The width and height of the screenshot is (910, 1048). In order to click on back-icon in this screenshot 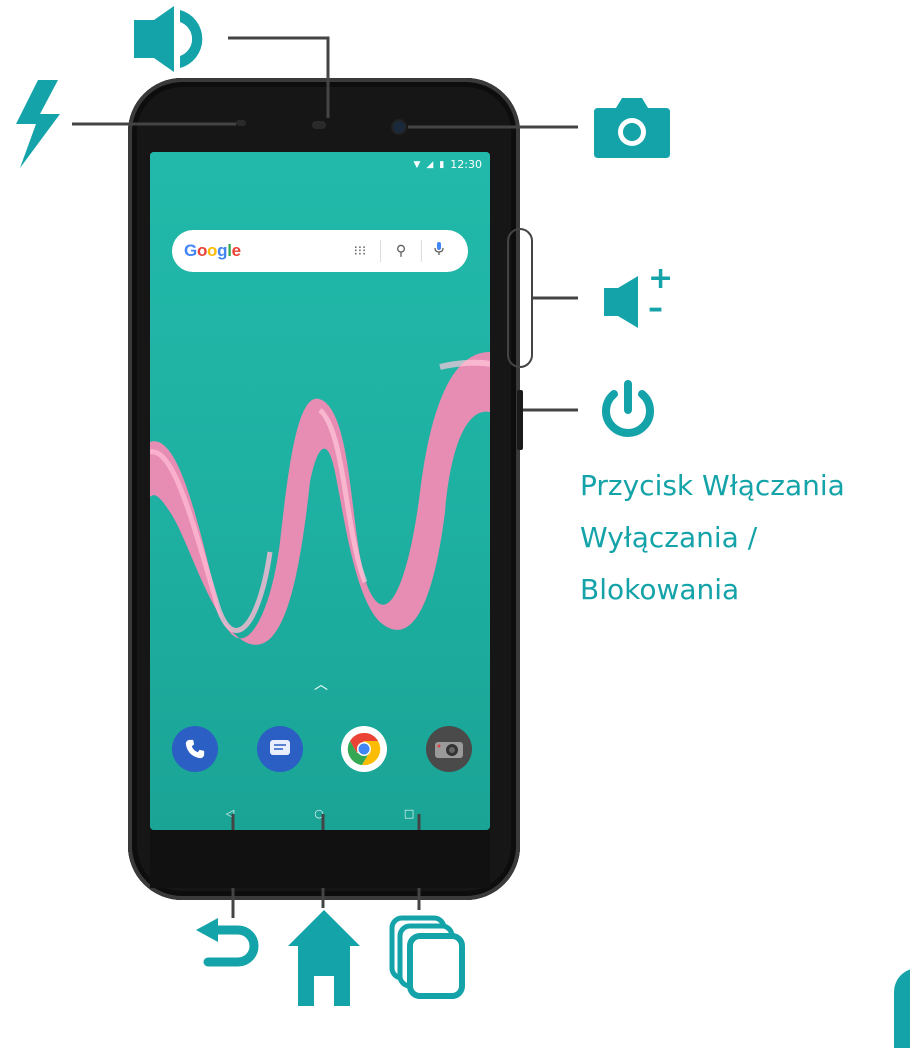, I will do `click(227, 942)`.